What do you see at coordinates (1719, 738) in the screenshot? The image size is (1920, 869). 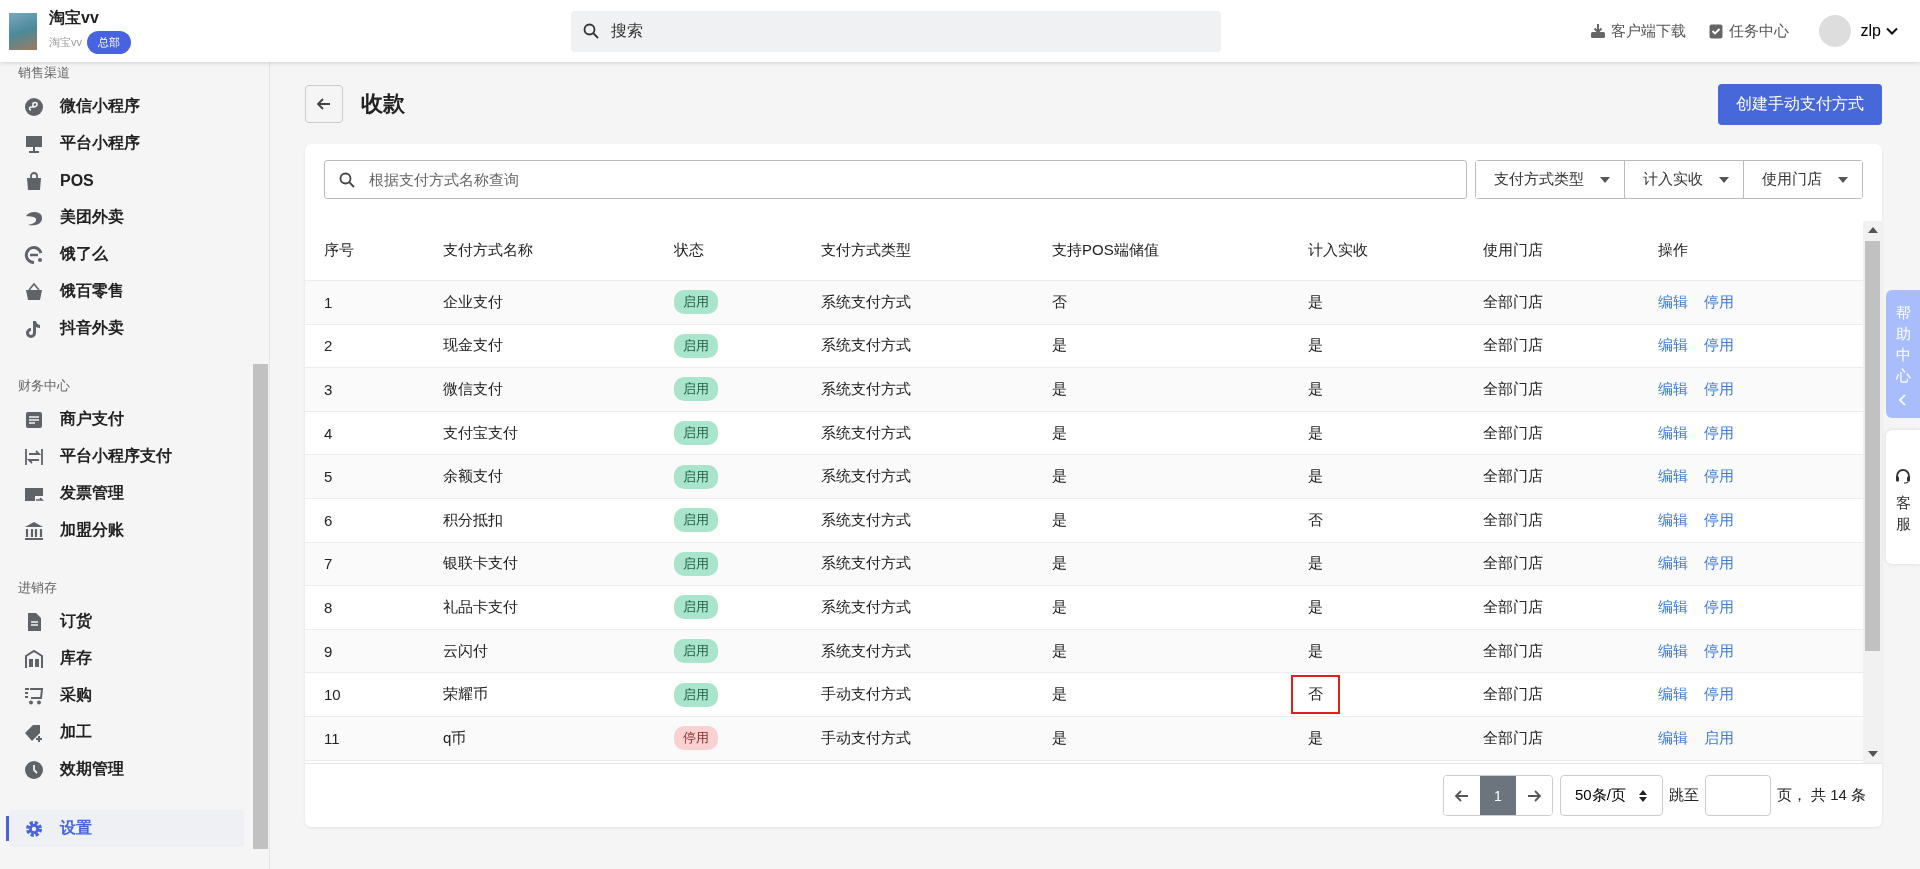 I see `action-link: 启用` at bounding box center [1719, 738].